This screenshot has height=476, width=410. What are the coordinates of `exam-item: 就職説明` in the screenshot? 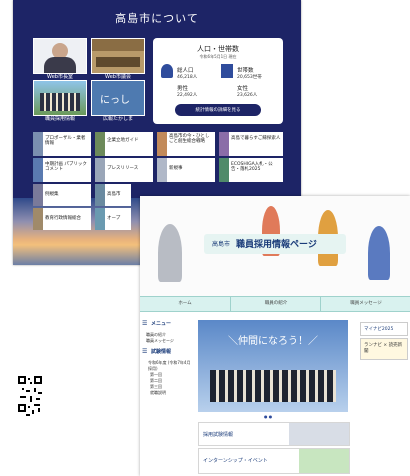 It's located at (158, 393).